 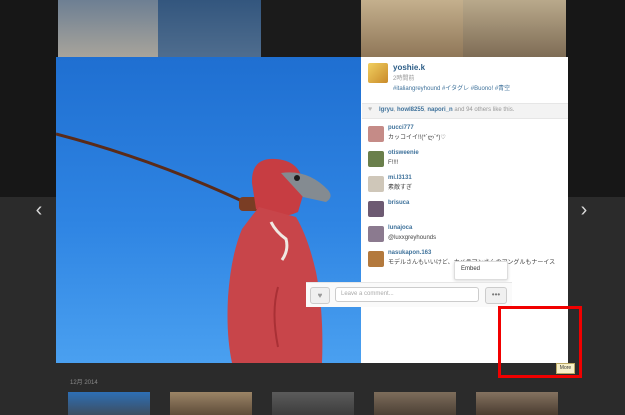 What do you see at coordinates (400, 228) in the screenshot?
I see `comment-username: lunajoca` at bounding box center [400, 228].